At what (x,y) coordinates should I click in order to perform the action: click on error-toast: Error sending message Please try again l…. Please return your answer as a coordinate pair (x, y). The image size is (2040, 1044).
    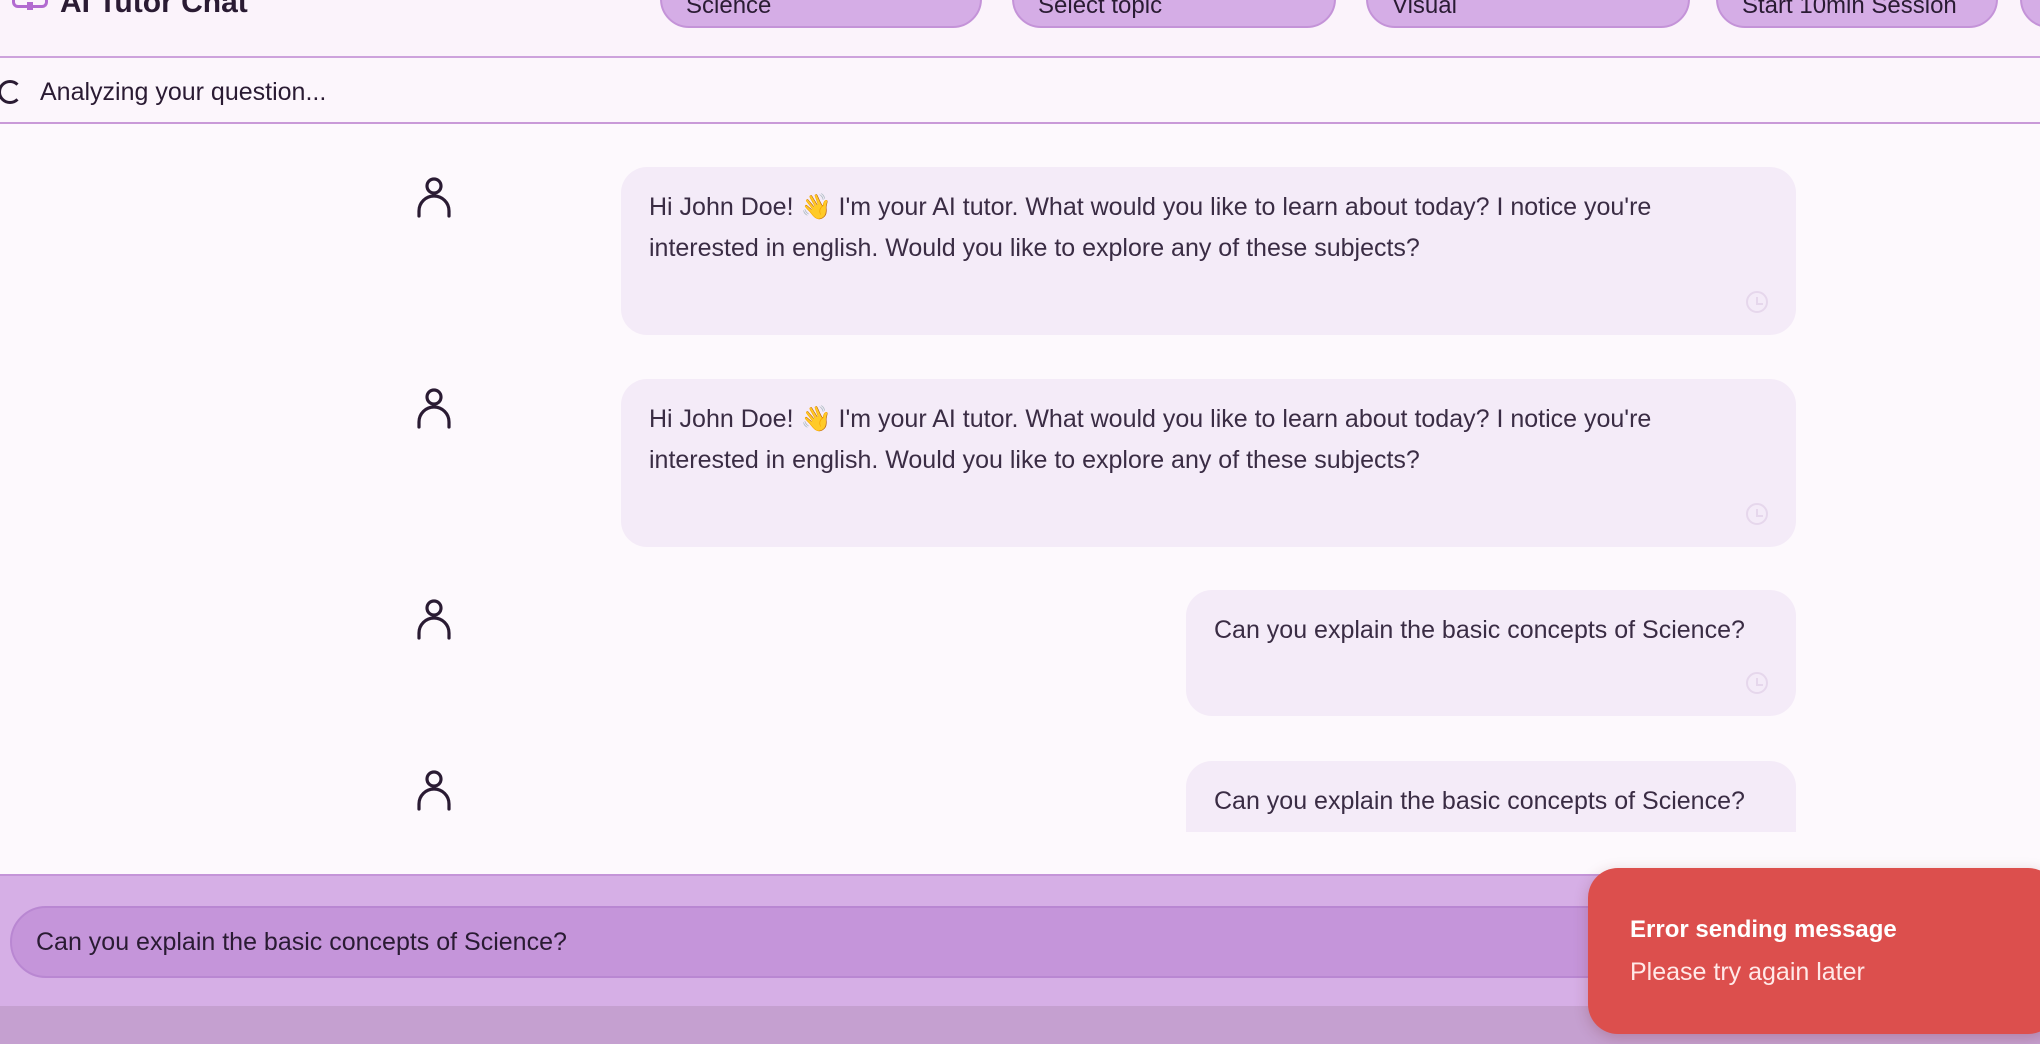
    Looking at the image, I should click on (1814, 951).